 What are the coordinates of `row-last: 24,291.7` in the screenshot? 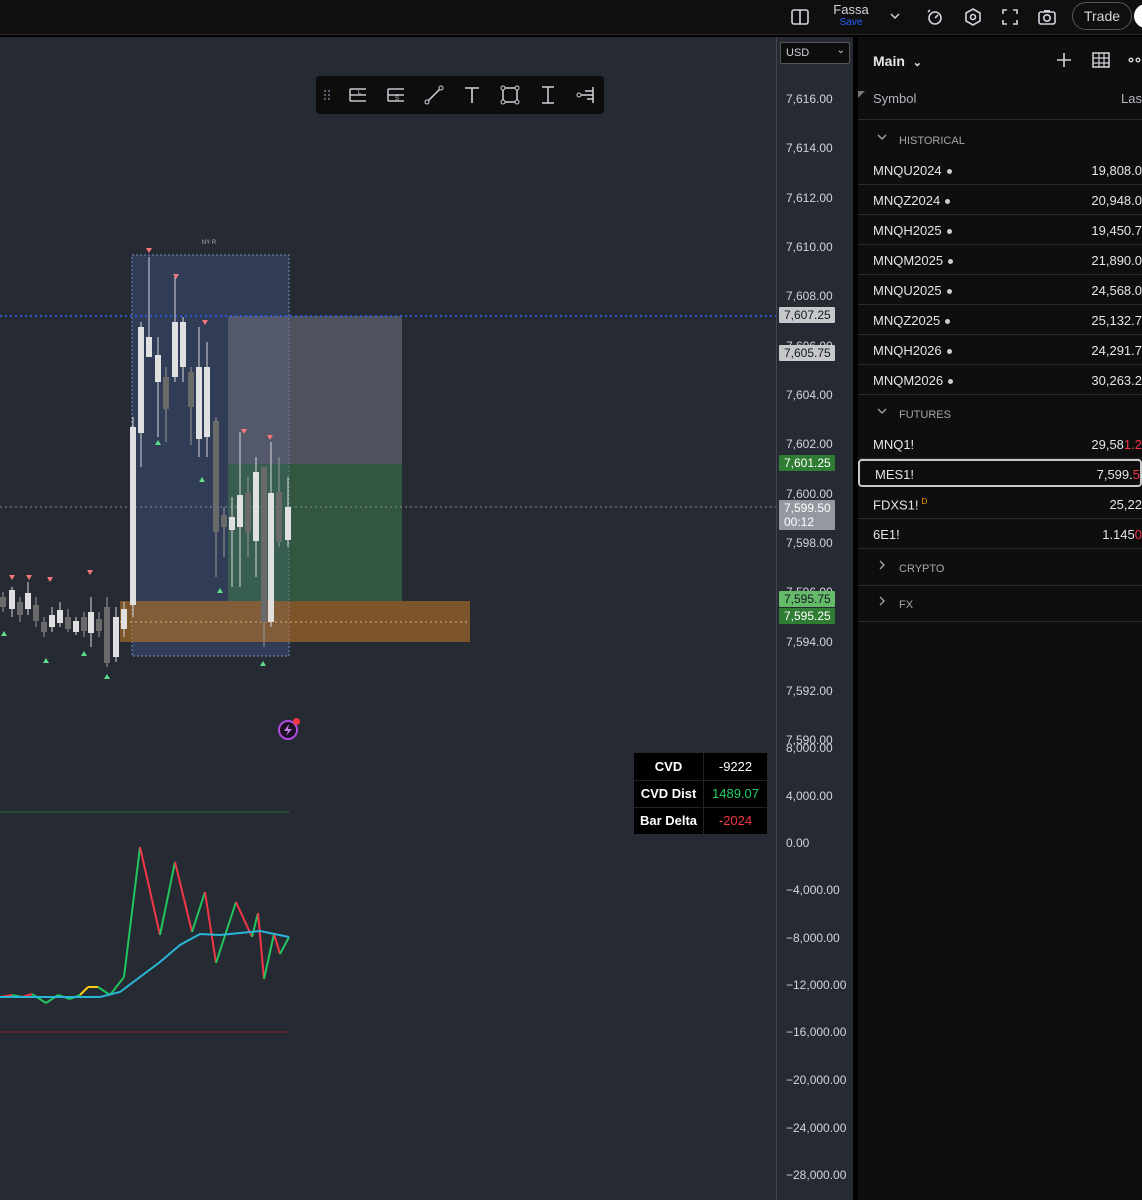 It's located at (1116, 350).